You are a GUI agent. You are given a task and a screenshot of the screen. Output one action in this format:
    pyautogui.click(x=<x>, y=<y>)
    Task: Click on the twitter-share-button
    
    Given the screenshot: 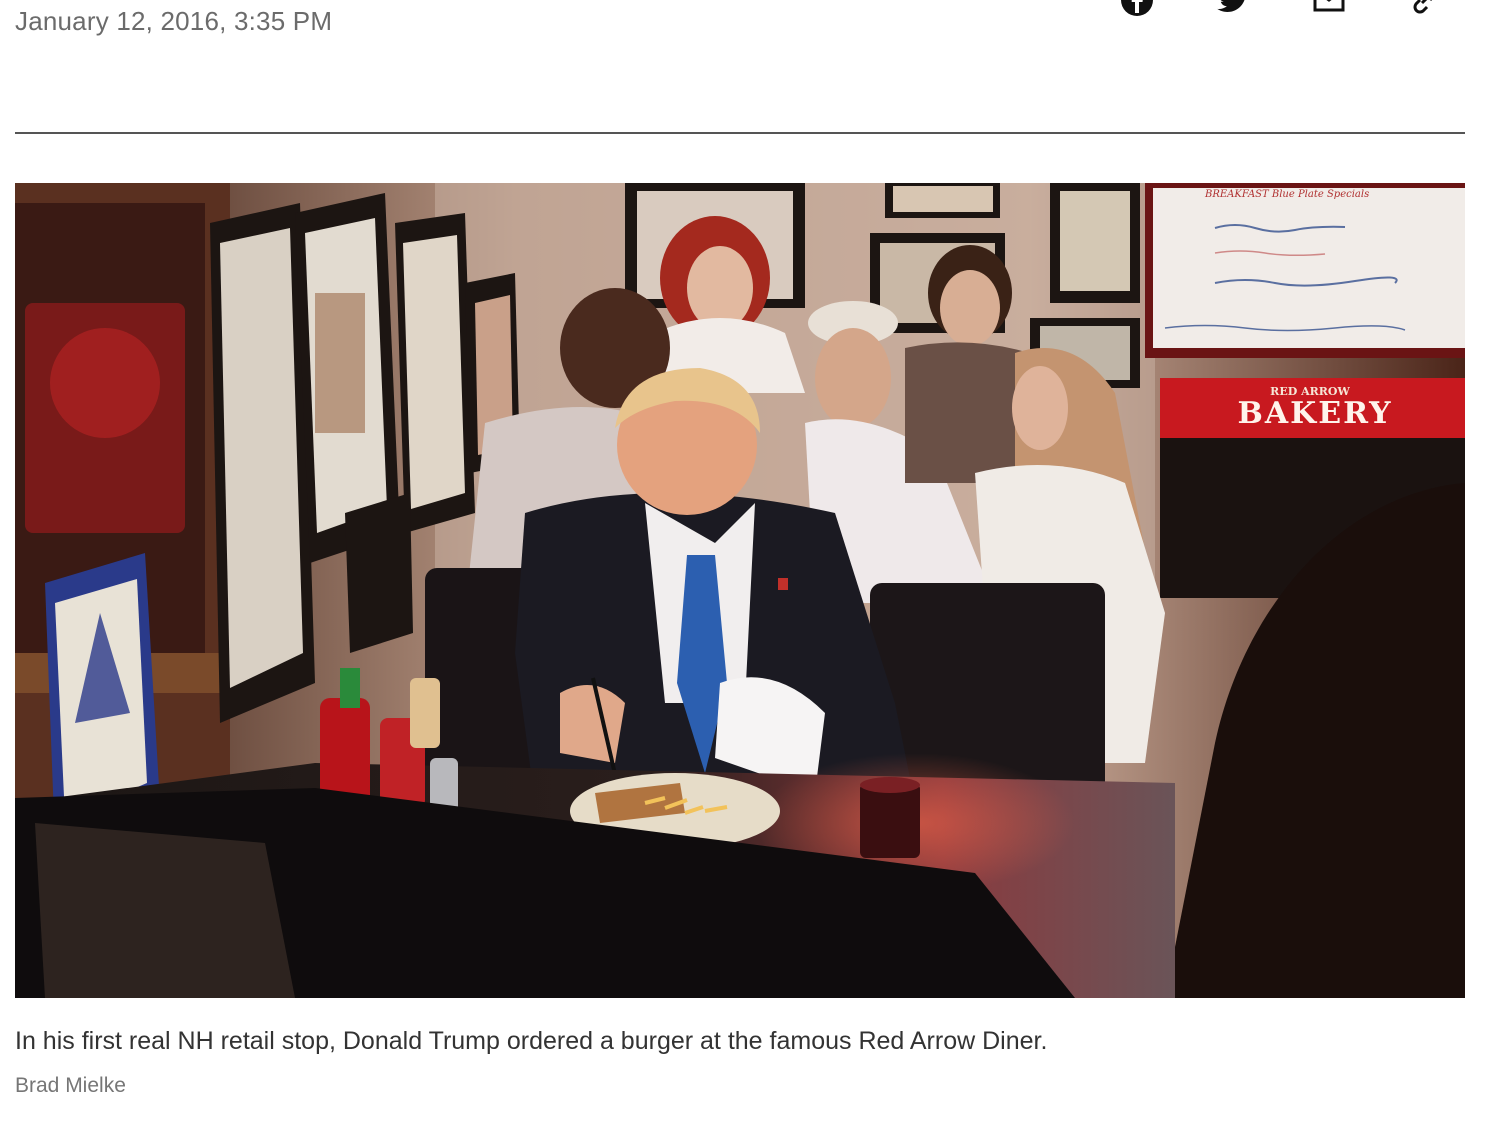 What is the action you would take?
    pyautogui.click(x=1233, y=7)
    